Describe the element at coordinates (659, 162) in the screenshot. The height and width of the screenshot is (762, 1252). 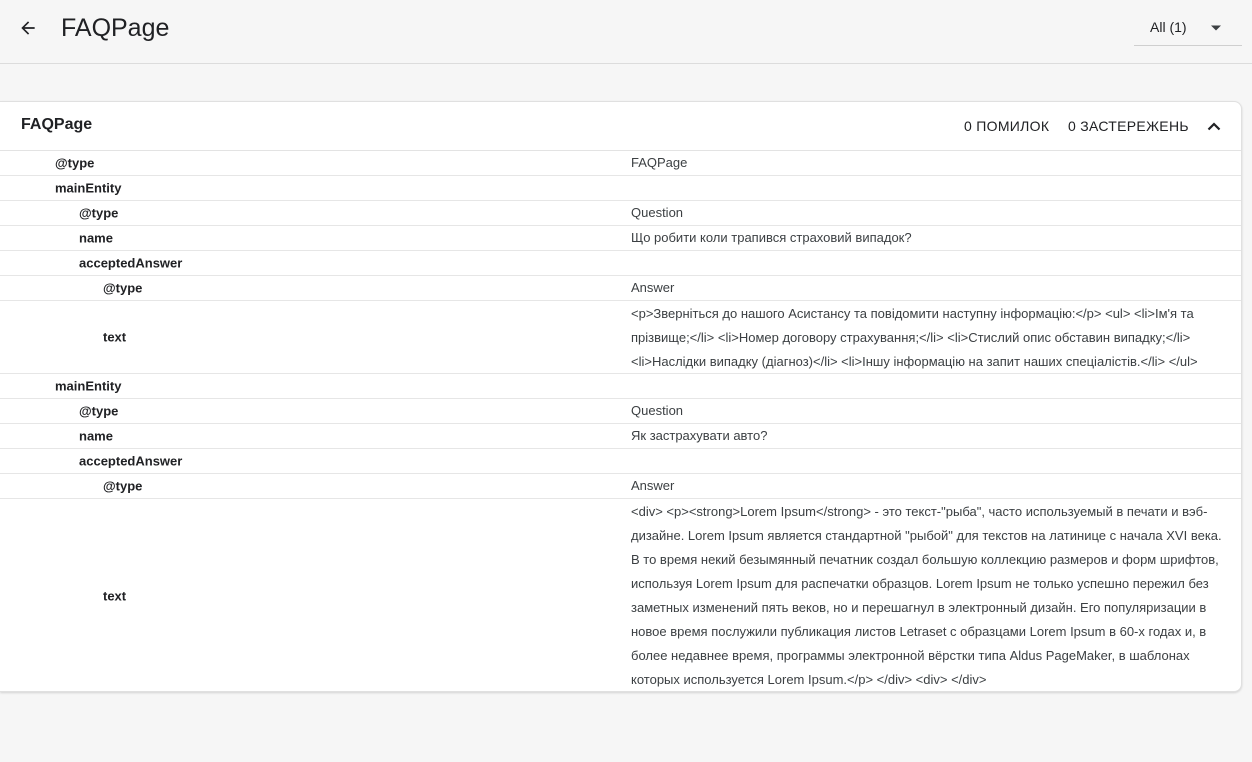
I see `property-value: FAQPage` at that location.